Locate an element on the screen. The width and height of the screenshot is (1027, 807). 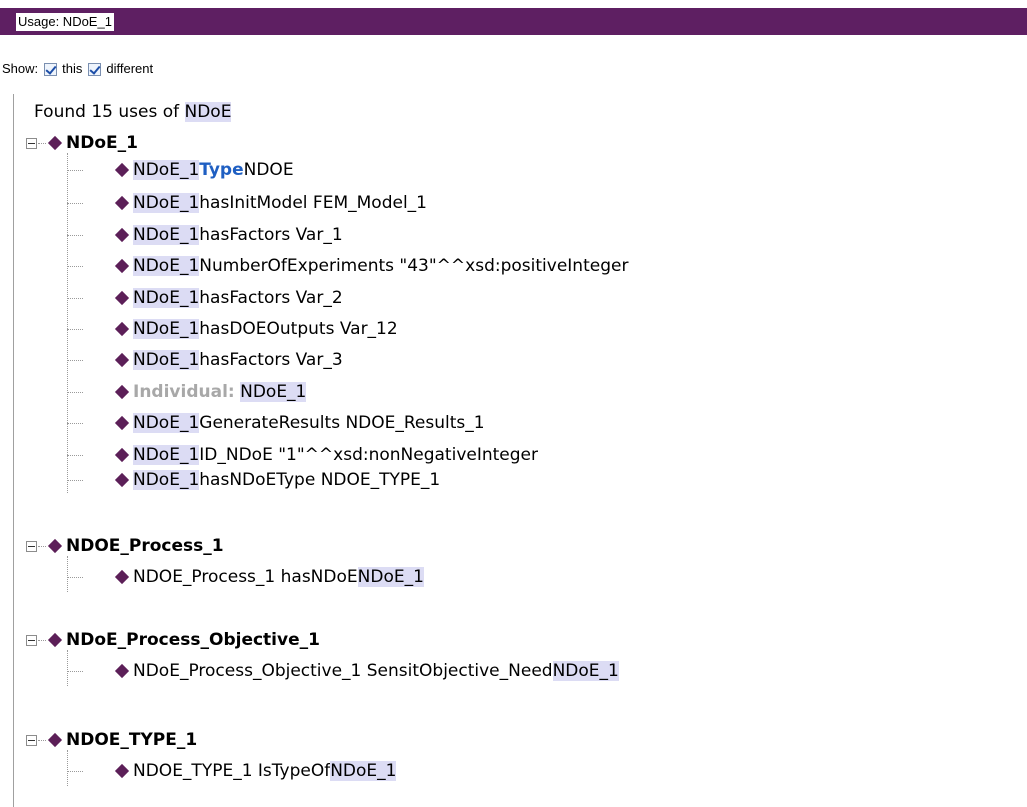
usage-row: NDoE_1 hasInitModel FEM_Model_1 is located at coordinates (247, 203).